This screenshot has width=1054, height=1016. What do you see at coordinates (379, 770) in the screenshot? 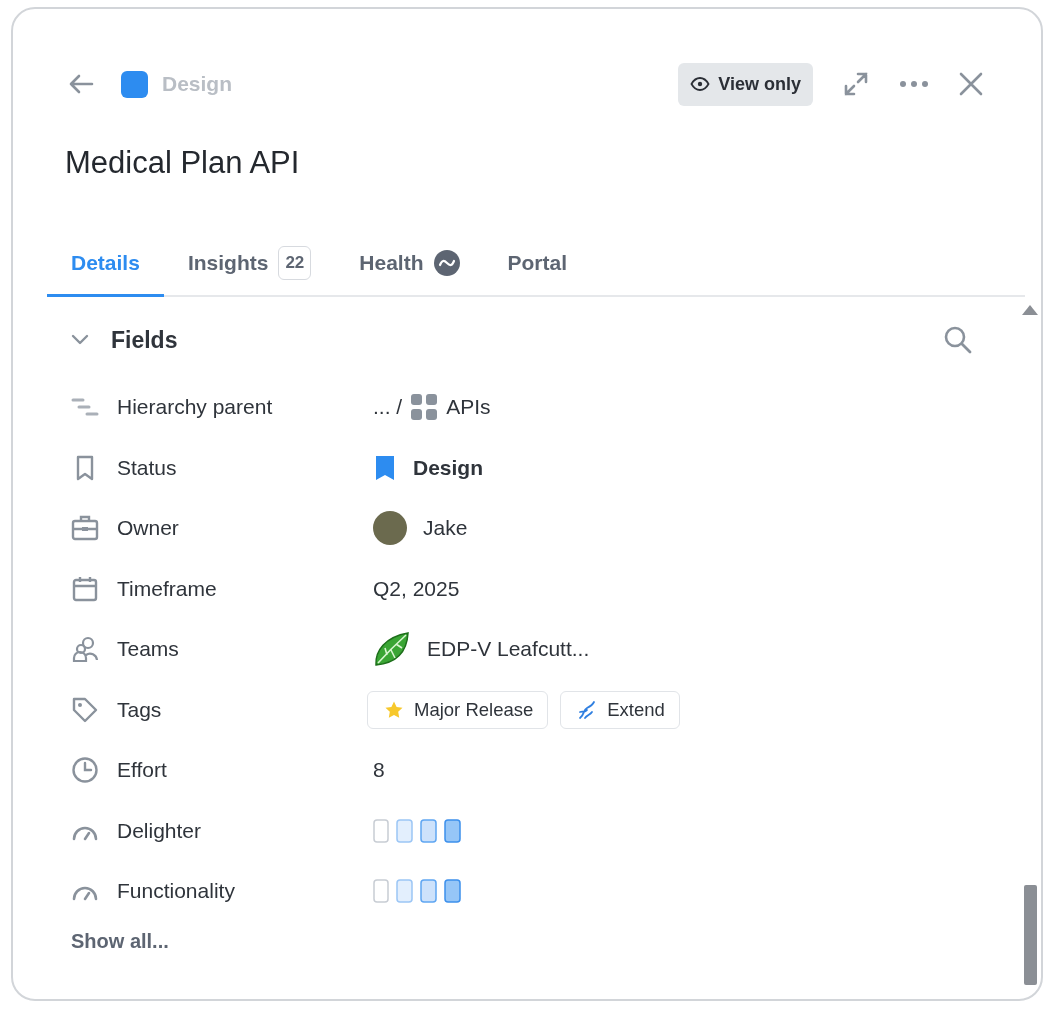
I see `field-value: 8` at bounding box center [379, 770].